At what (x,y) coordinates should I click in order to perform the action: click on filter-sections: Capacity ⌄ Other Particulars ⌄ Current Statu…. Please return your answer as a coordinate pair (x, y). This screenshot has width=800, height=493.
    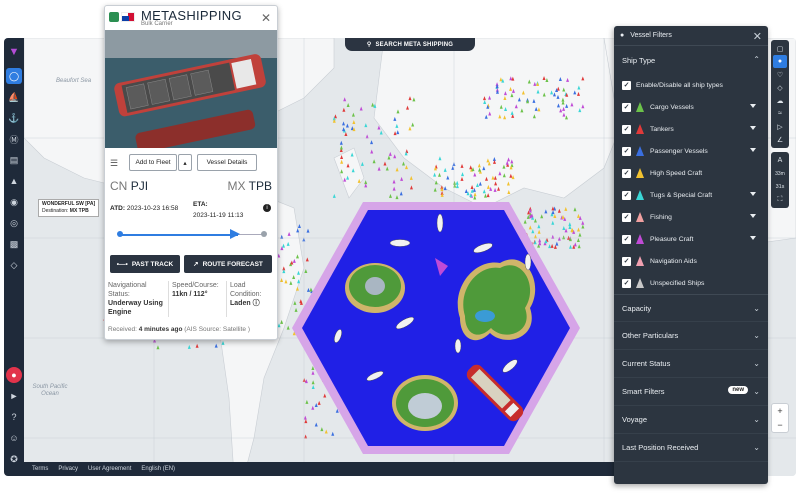
    Looking at the image, I should click on (691, 378).